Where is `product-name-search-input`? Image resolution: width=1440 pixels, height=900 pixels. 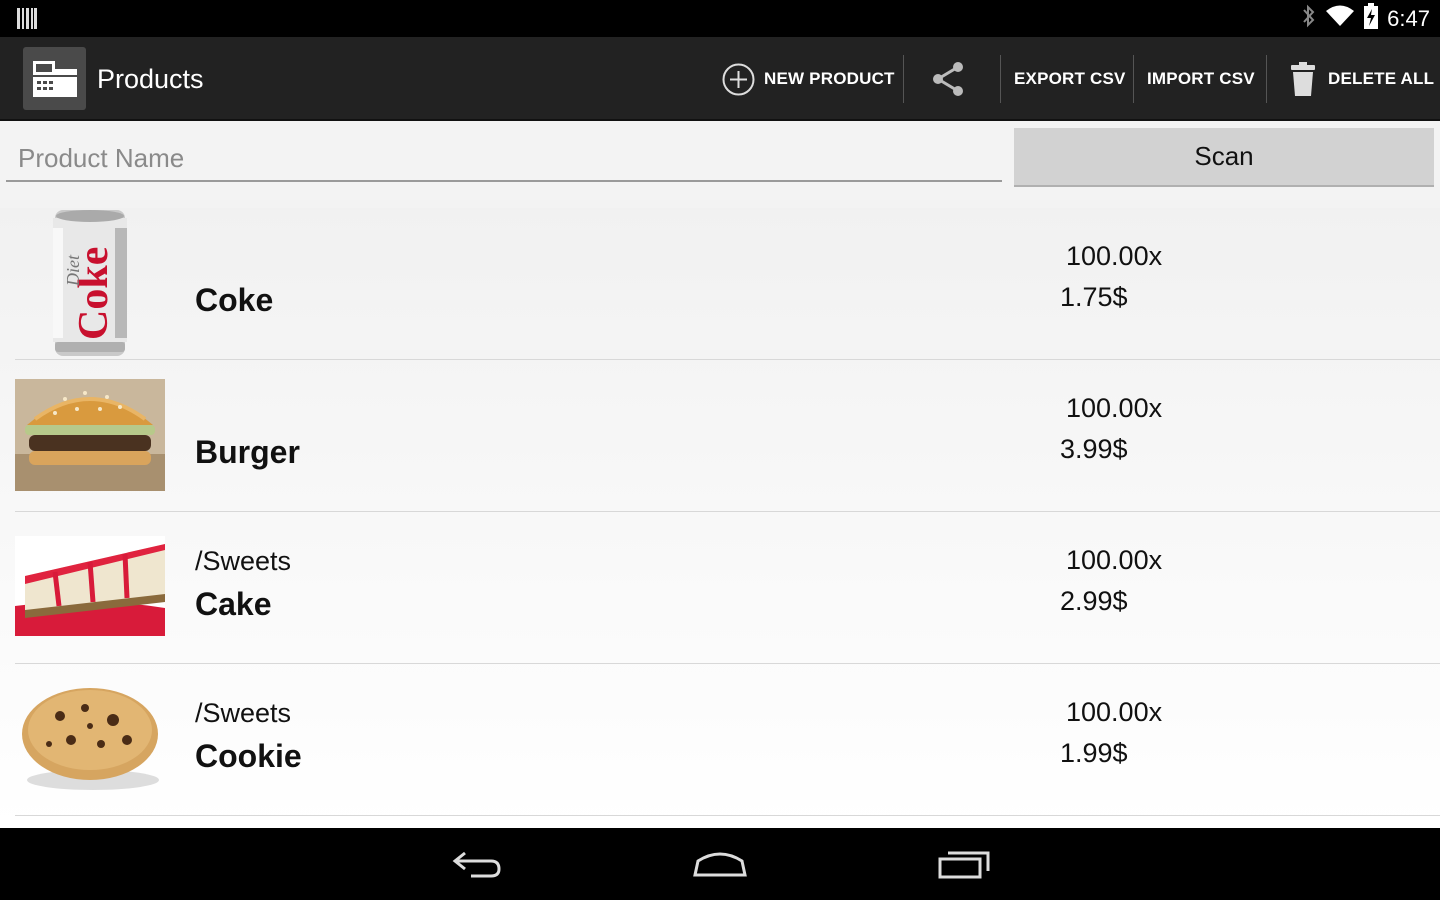
product-name-search-input is located at coordinates (504, 159).